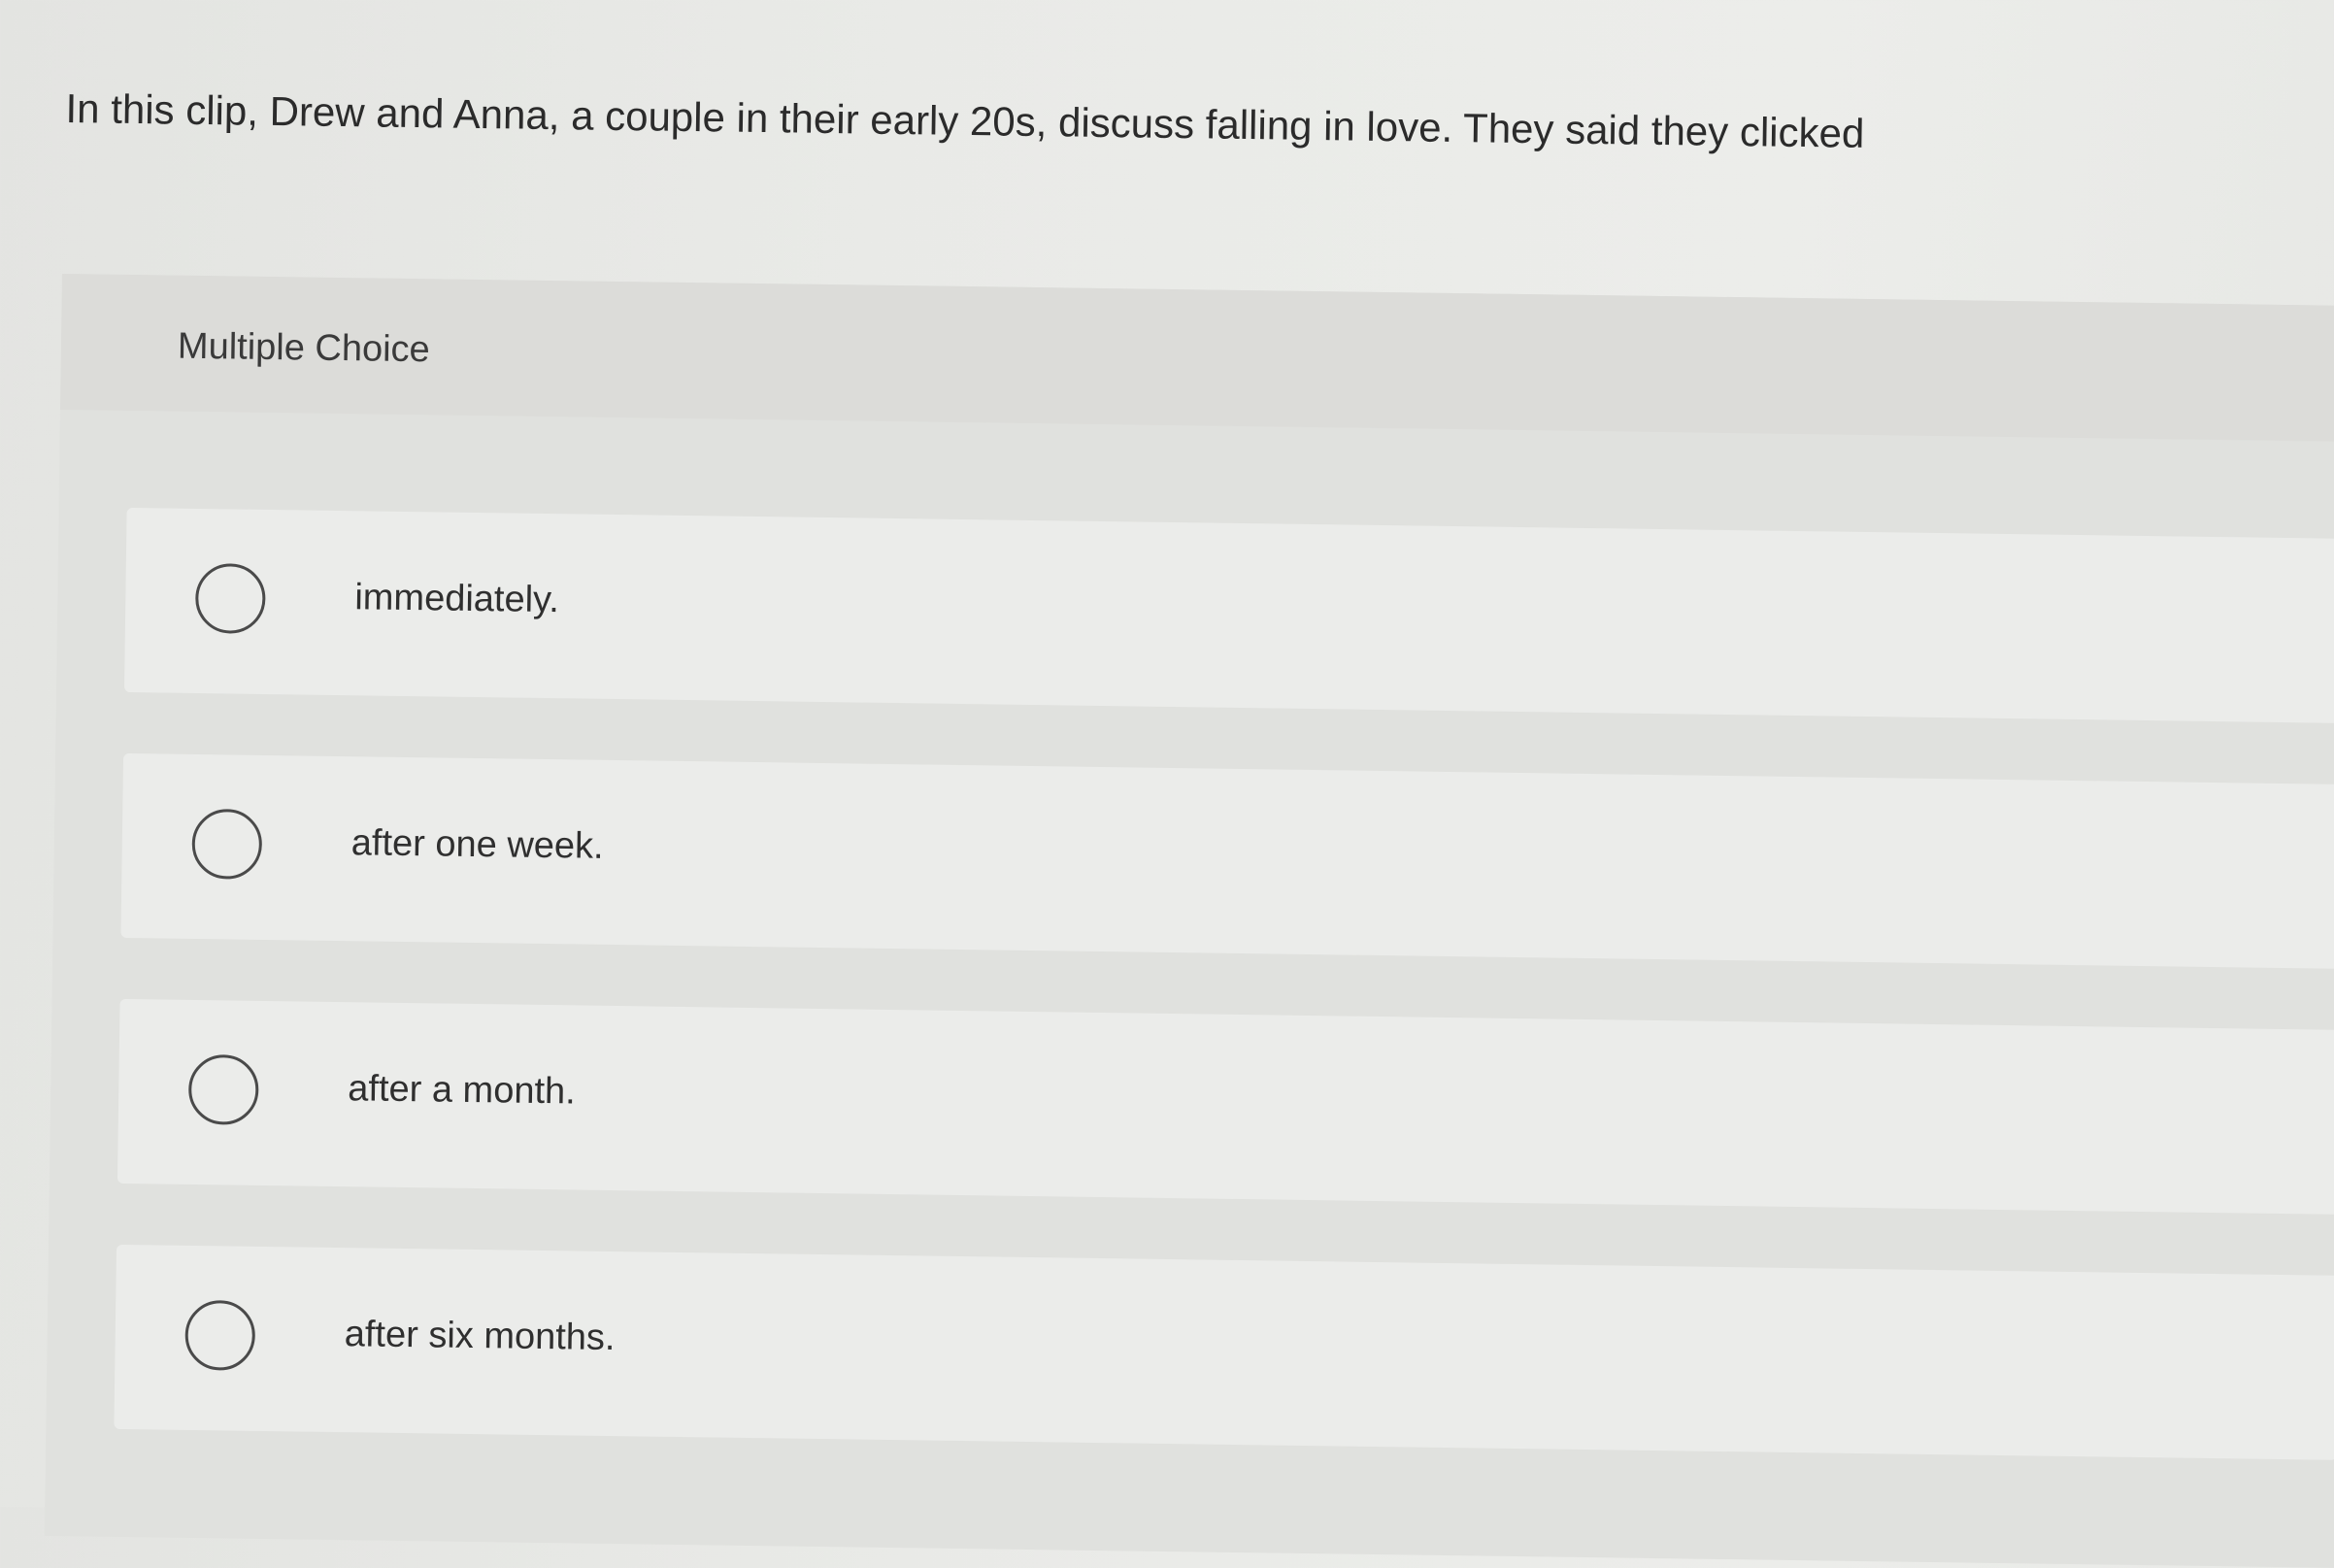 The width and height of the screenshot is (2334, 1568). Describe the element at coordinates (1229, 615) in the screenshot. I see `answer-option-immediately: immediately.` at that location.